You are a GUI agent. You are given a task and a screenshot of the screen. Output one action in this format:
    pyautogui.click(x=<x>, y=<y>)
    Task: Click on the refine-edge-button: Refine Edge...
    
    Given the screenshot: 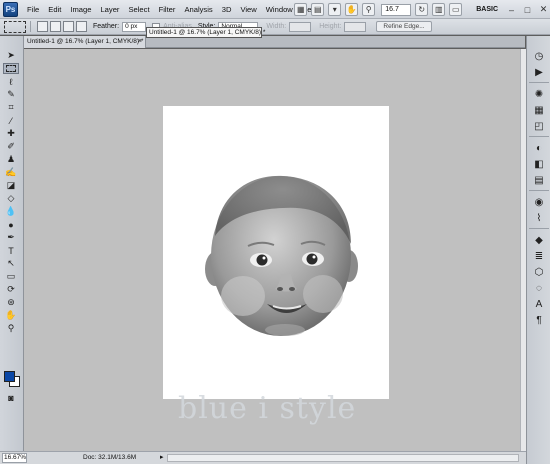 What is the action you would take?
    pyautogui.click(x=404, y=26)
    